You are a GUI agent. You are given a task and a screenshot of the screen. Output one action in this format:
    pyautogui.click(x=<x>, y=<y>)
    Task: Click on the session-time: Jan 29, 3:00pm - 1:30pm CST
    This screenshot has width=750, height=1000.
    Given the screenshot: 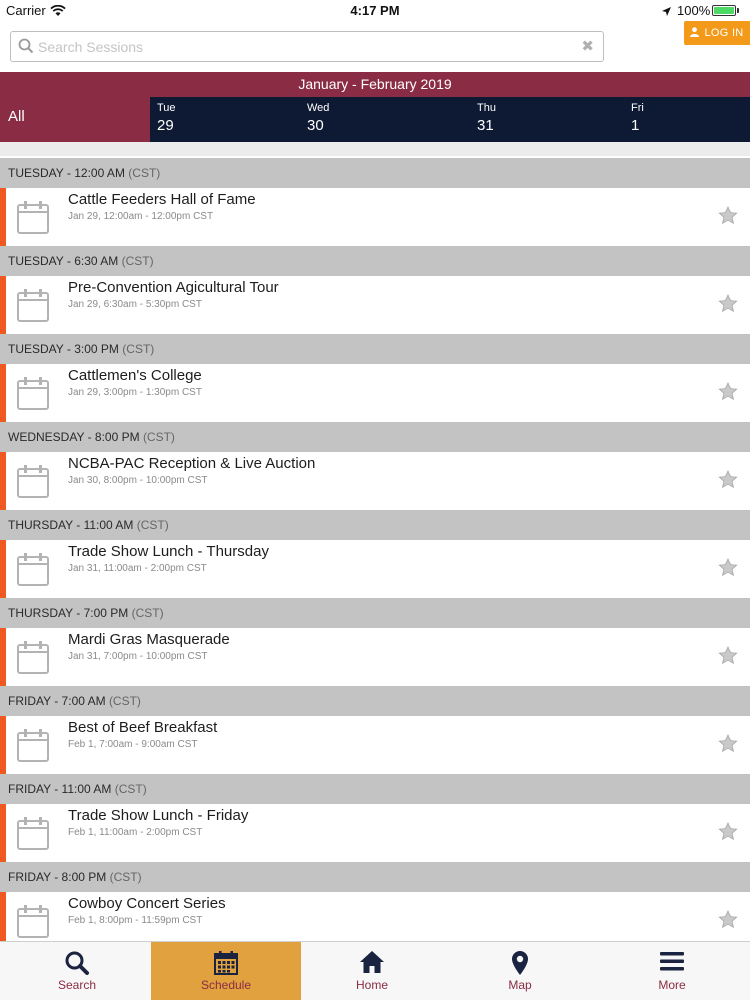 What is the action you would take?
    pyautogui.click(x=135, y=392)
    